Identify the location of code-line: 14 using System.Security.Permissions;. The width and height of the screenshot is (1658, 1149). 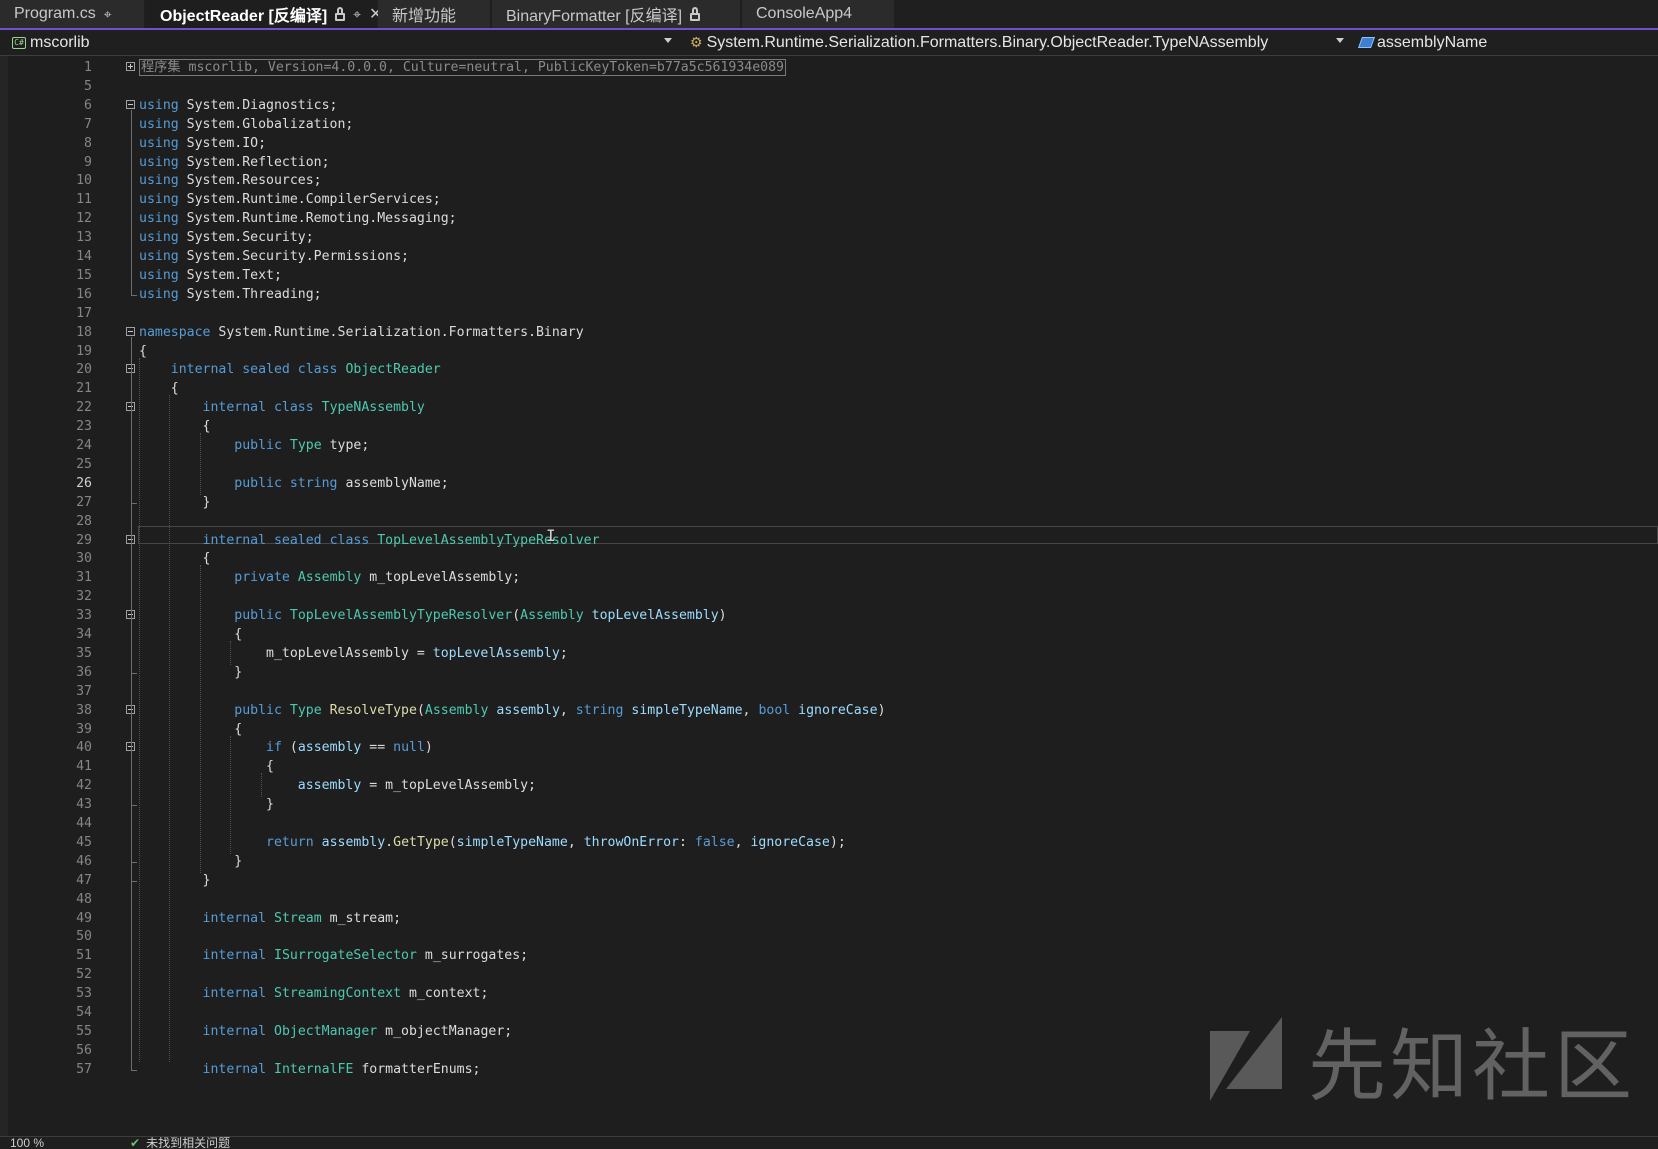
(829, 256).